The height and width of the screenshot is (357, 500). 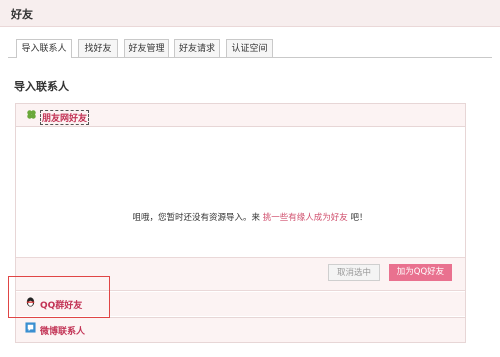 What do you see at coordinates (249, 48) in the screenshot?
I see `tab-verified-space: 认证空间` at bounding box center [249, 48].